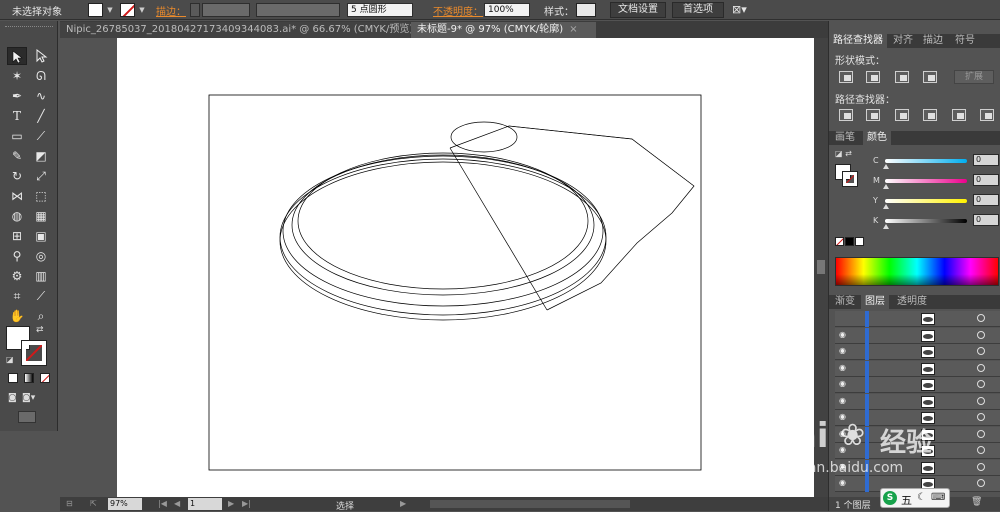  I want to click on tab-close-icon: ×, so click(573, 29).